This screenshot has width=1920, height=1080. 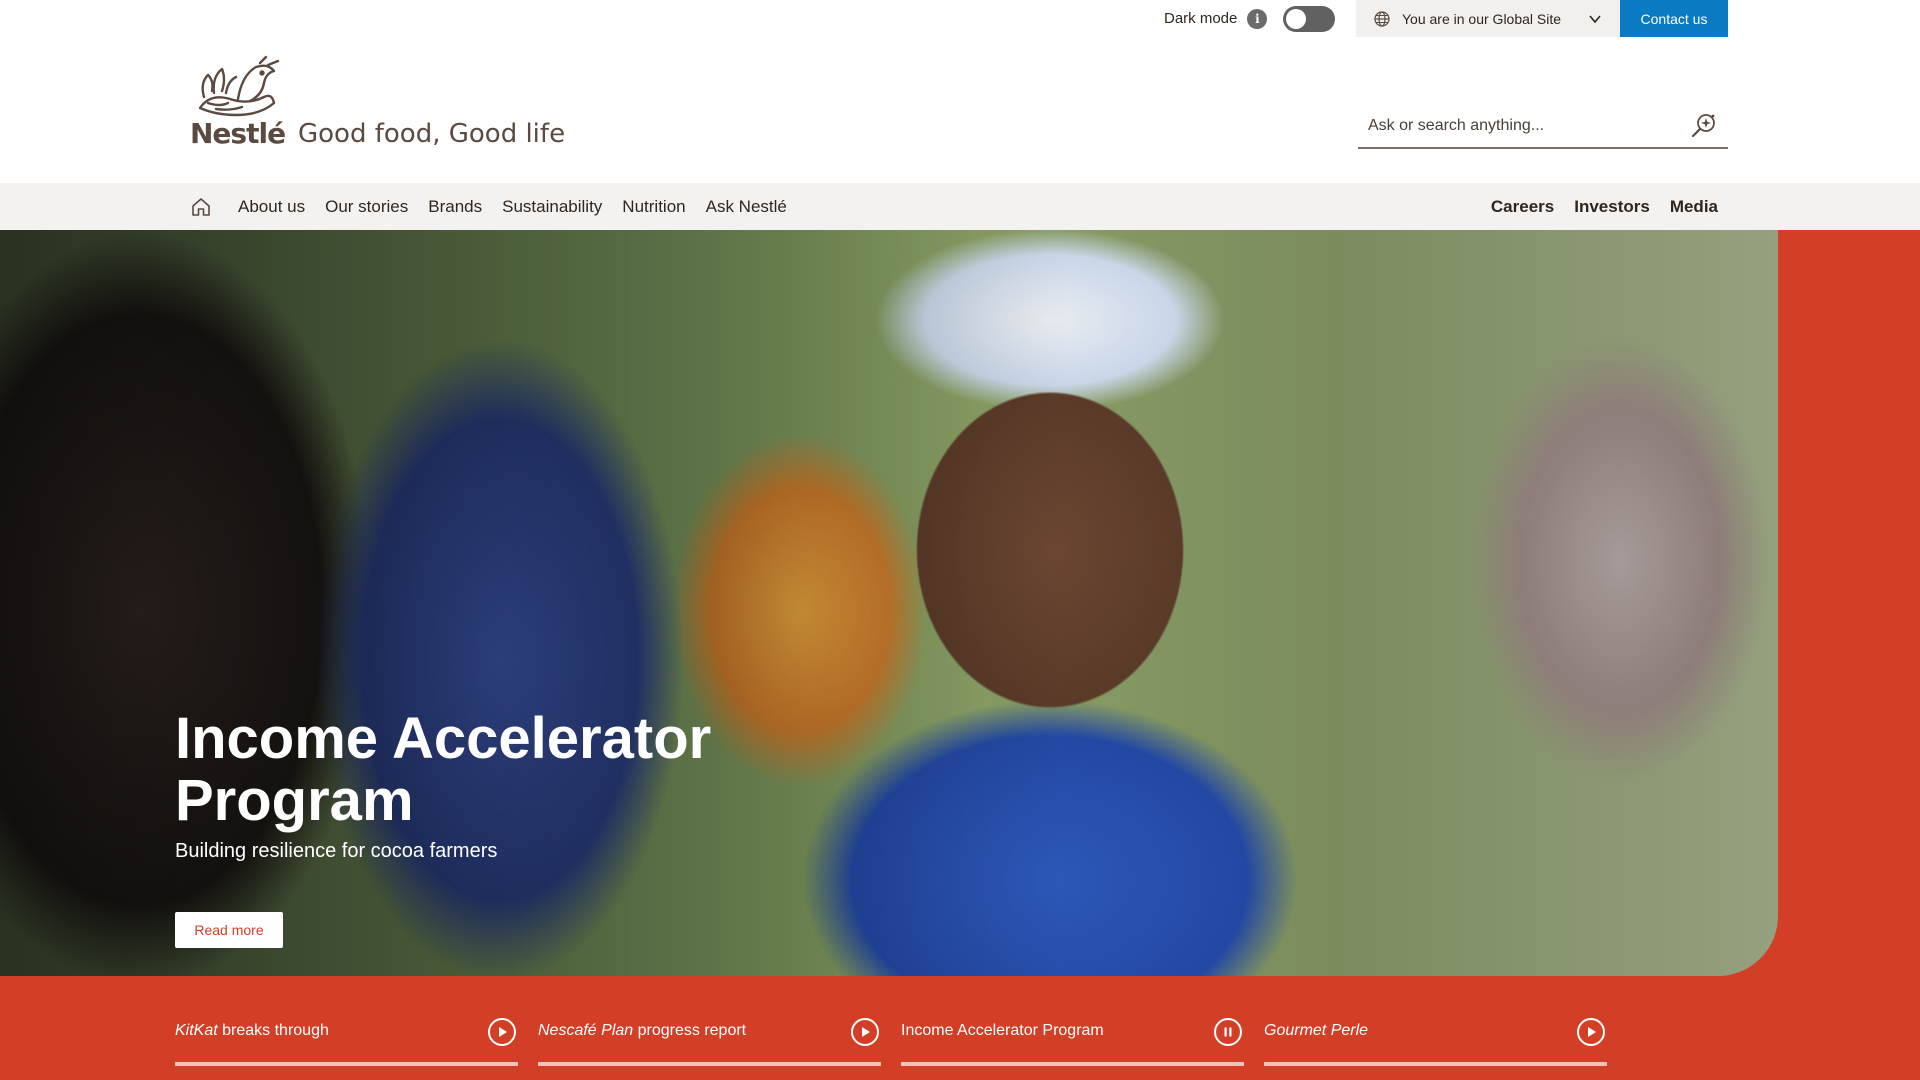 What do you see at coordinates (455, 207) in the screenshot?
I see `nav-brands: Brands` at bounding box center [455, 207].